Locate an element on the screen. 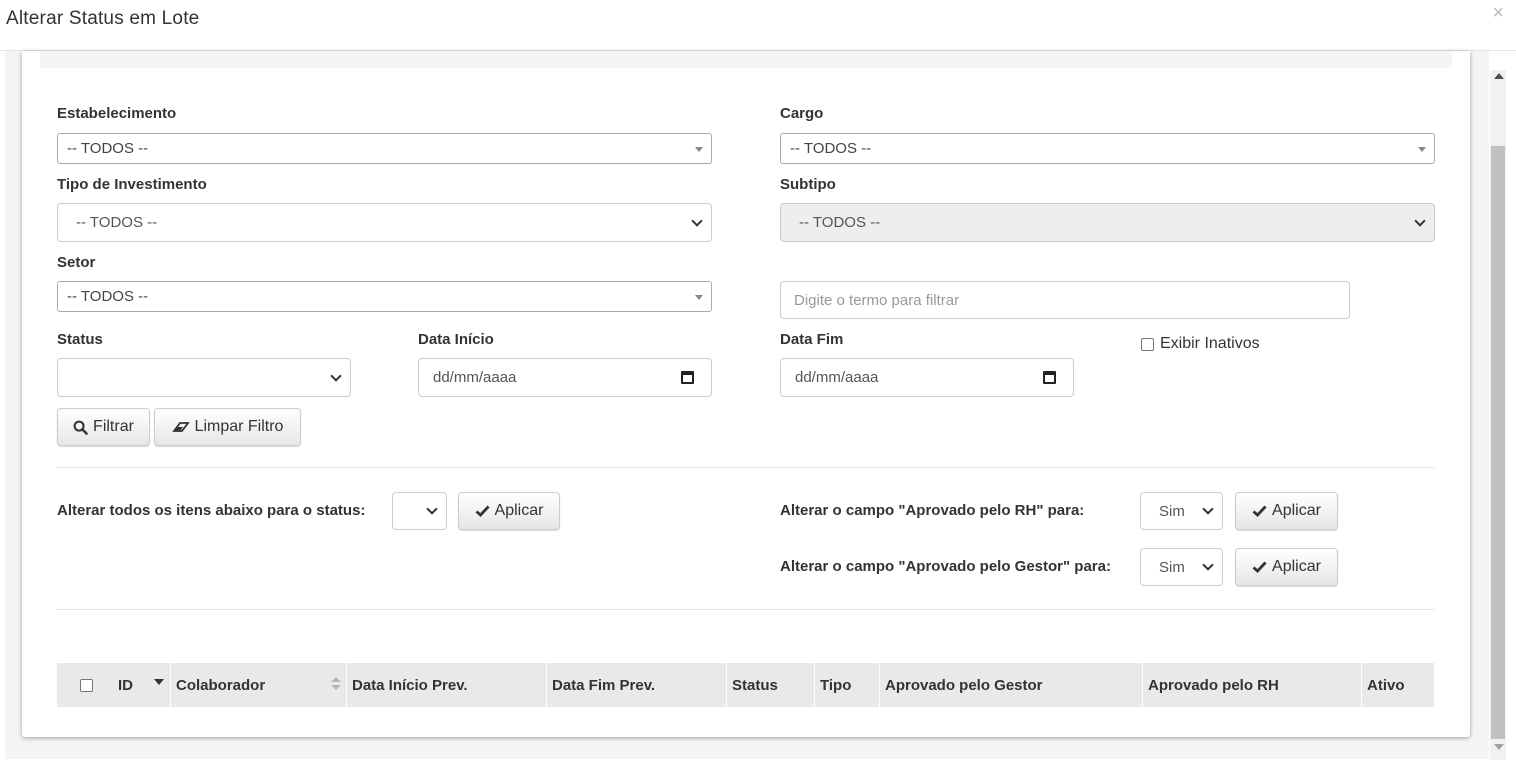 The height and width of the screenshot is (761, 1516). bulk-rh-value: Sim is located at coordinates (1172, 511).